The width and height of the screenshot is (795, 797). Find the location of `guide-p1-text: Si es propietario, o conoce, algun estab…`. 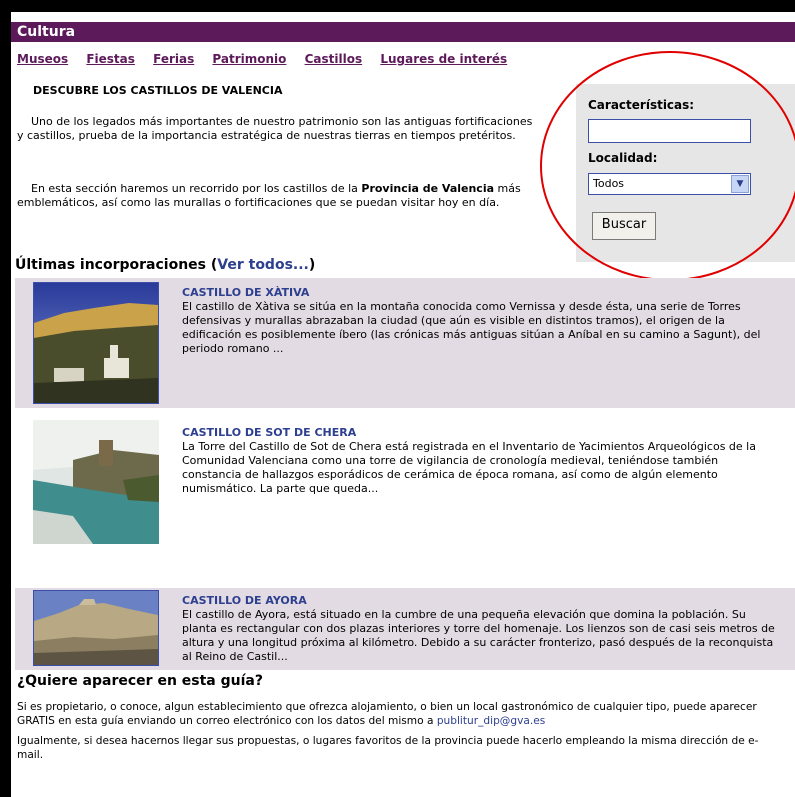

guide-p1-text: Si es propietario, o conoce, algun estab… is located at coordinates (387, 714).